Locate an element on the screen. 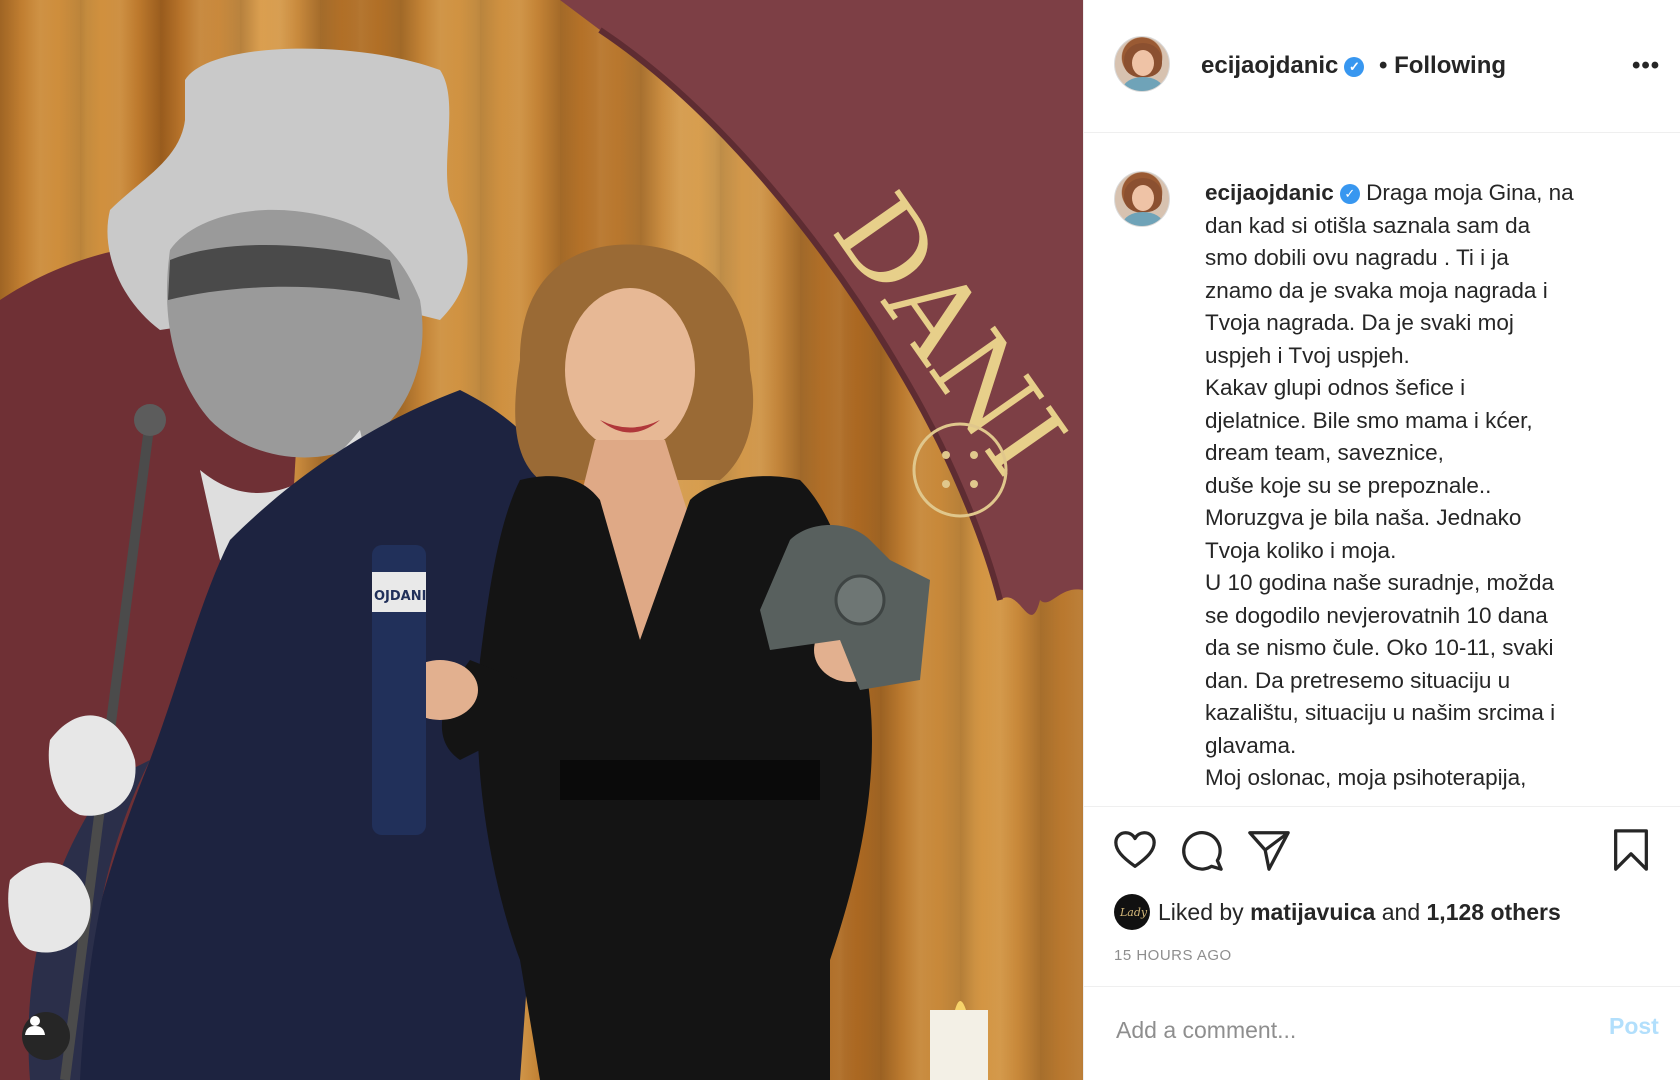 The height and width of the screenshot is (1081, 1680). caption-author-avatar is located at coordinates (1142, 199).